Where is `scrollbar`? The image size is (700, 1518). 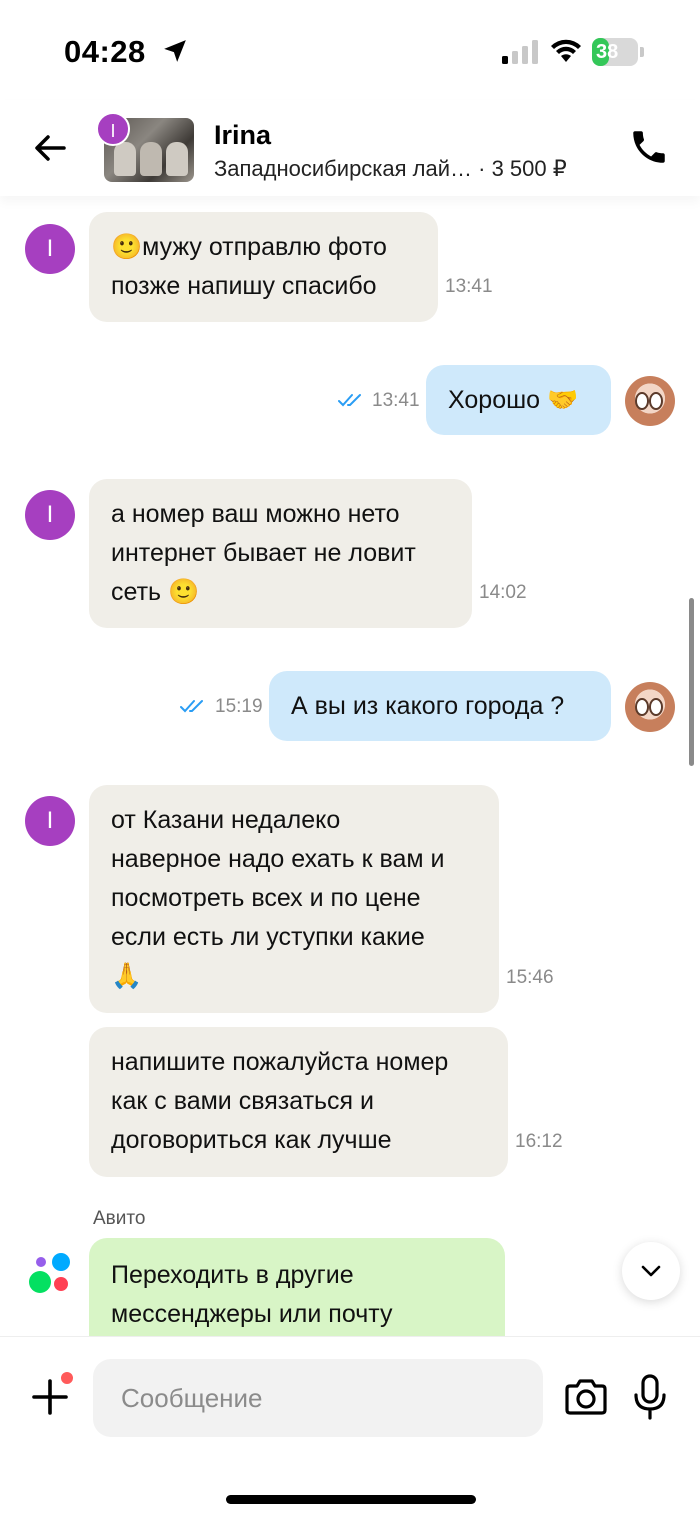 scrollbar is located at coordinates (691, 682).